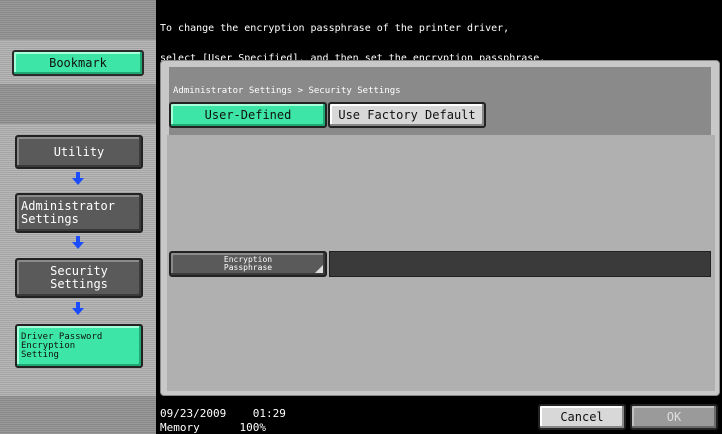 The height and width of the screenshot is (434, 722). What do you see at coordinates (248, 115) in the screenshot?
I see `user-defined-button: User-Defined` at bounding box center [248, 115].